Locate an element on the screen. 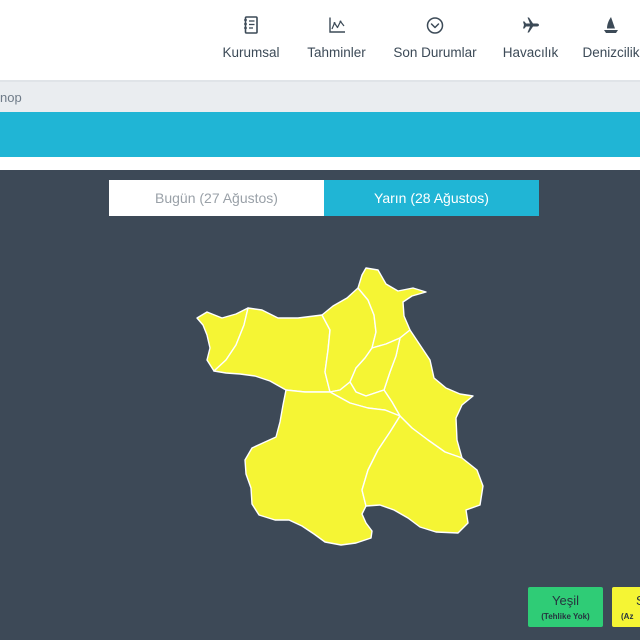  chevron-circle-icon is located at coordinates (435, 25).